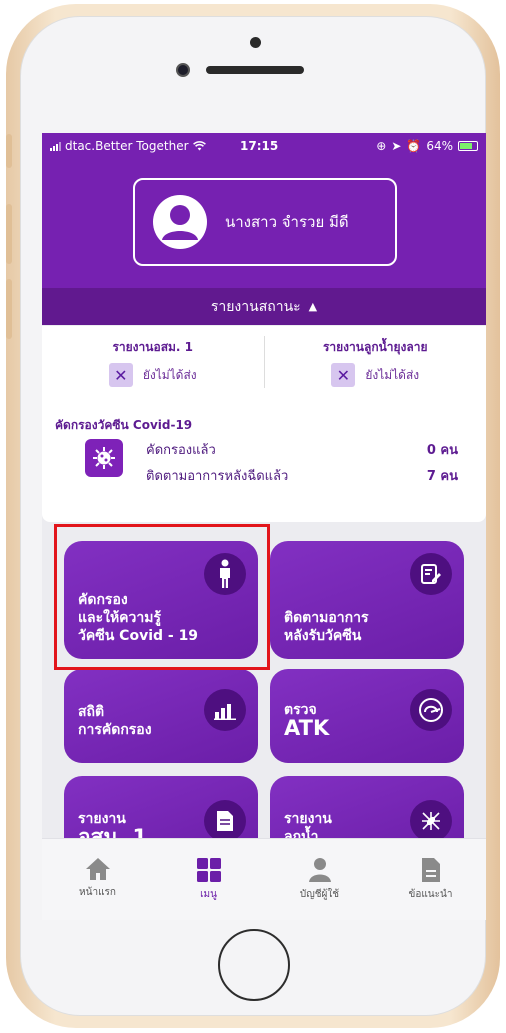 This screenshot has height=1033, width=506. I want to click on report-title: รายงานอสม. 1, so click(153, 347).